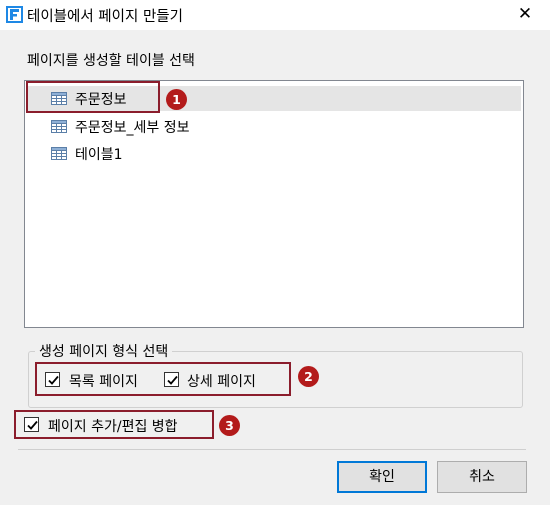  What do you see at coordinates (272, 449) in the screenshot?
I see `separator` at bounding box center [272, 449].